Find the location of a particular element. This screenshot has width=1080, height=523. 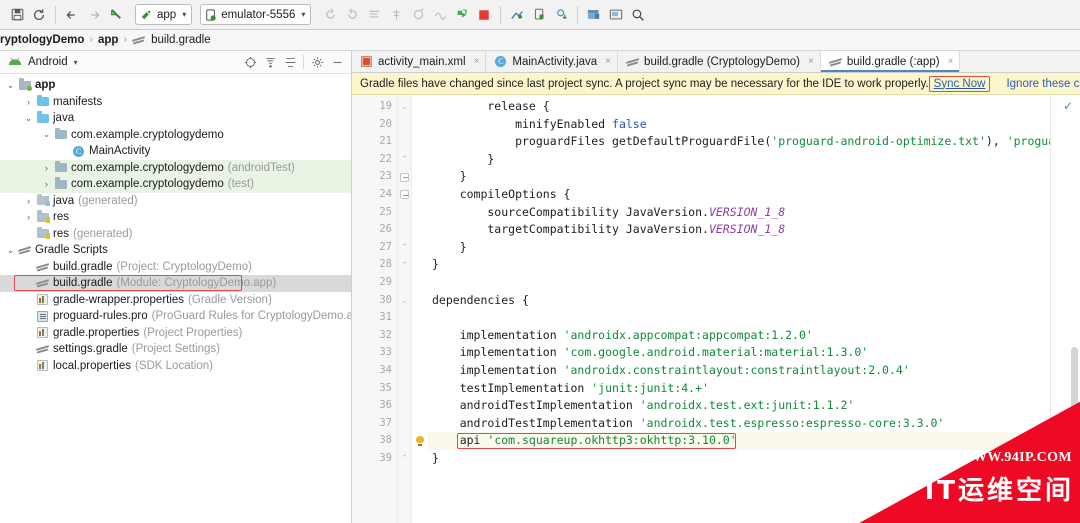

tree-item-com-example-cryptologydemo: › com.example.cryptologydemo (androidTest) is located at coordinates (175, 167).